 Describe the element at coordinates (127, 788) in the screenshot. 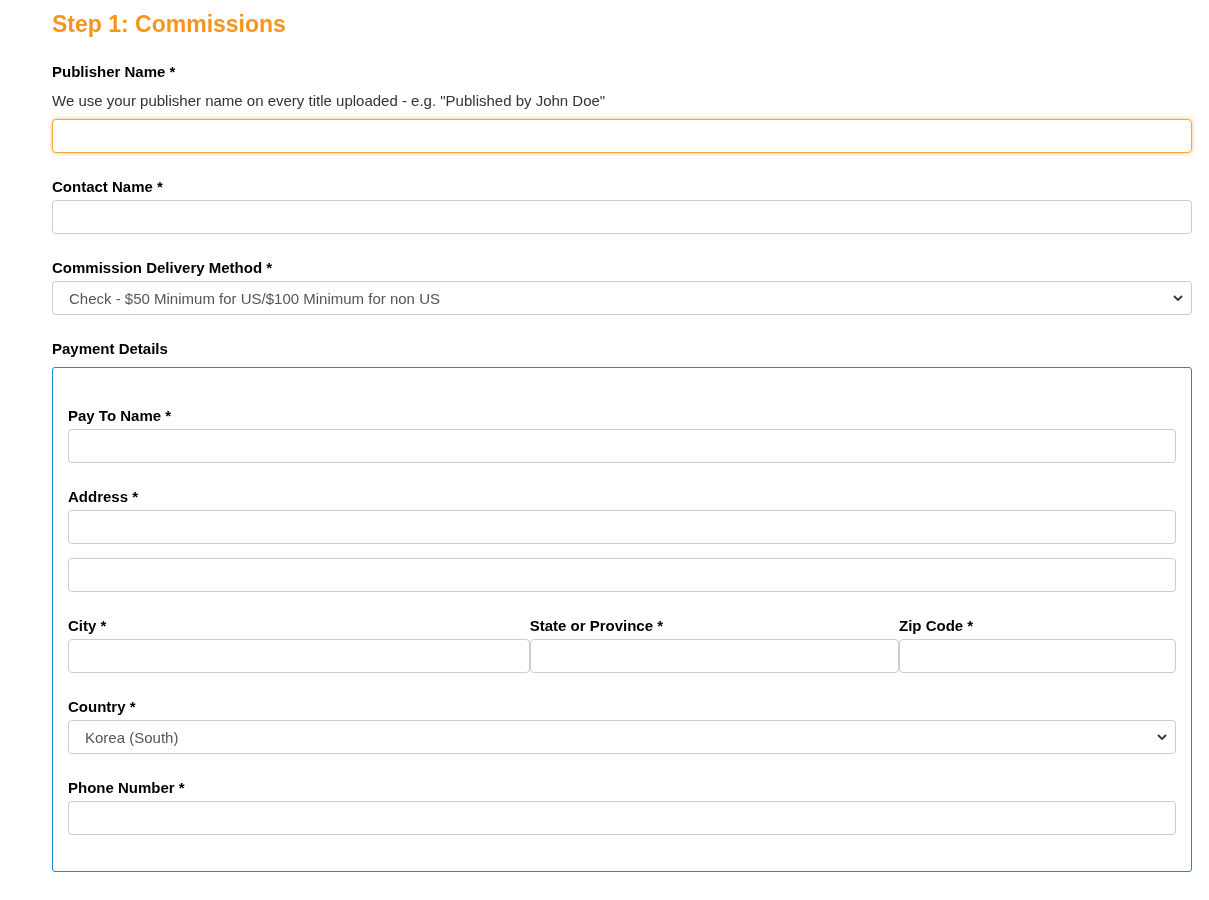

I see `field-label: Phone Number *` at that location.